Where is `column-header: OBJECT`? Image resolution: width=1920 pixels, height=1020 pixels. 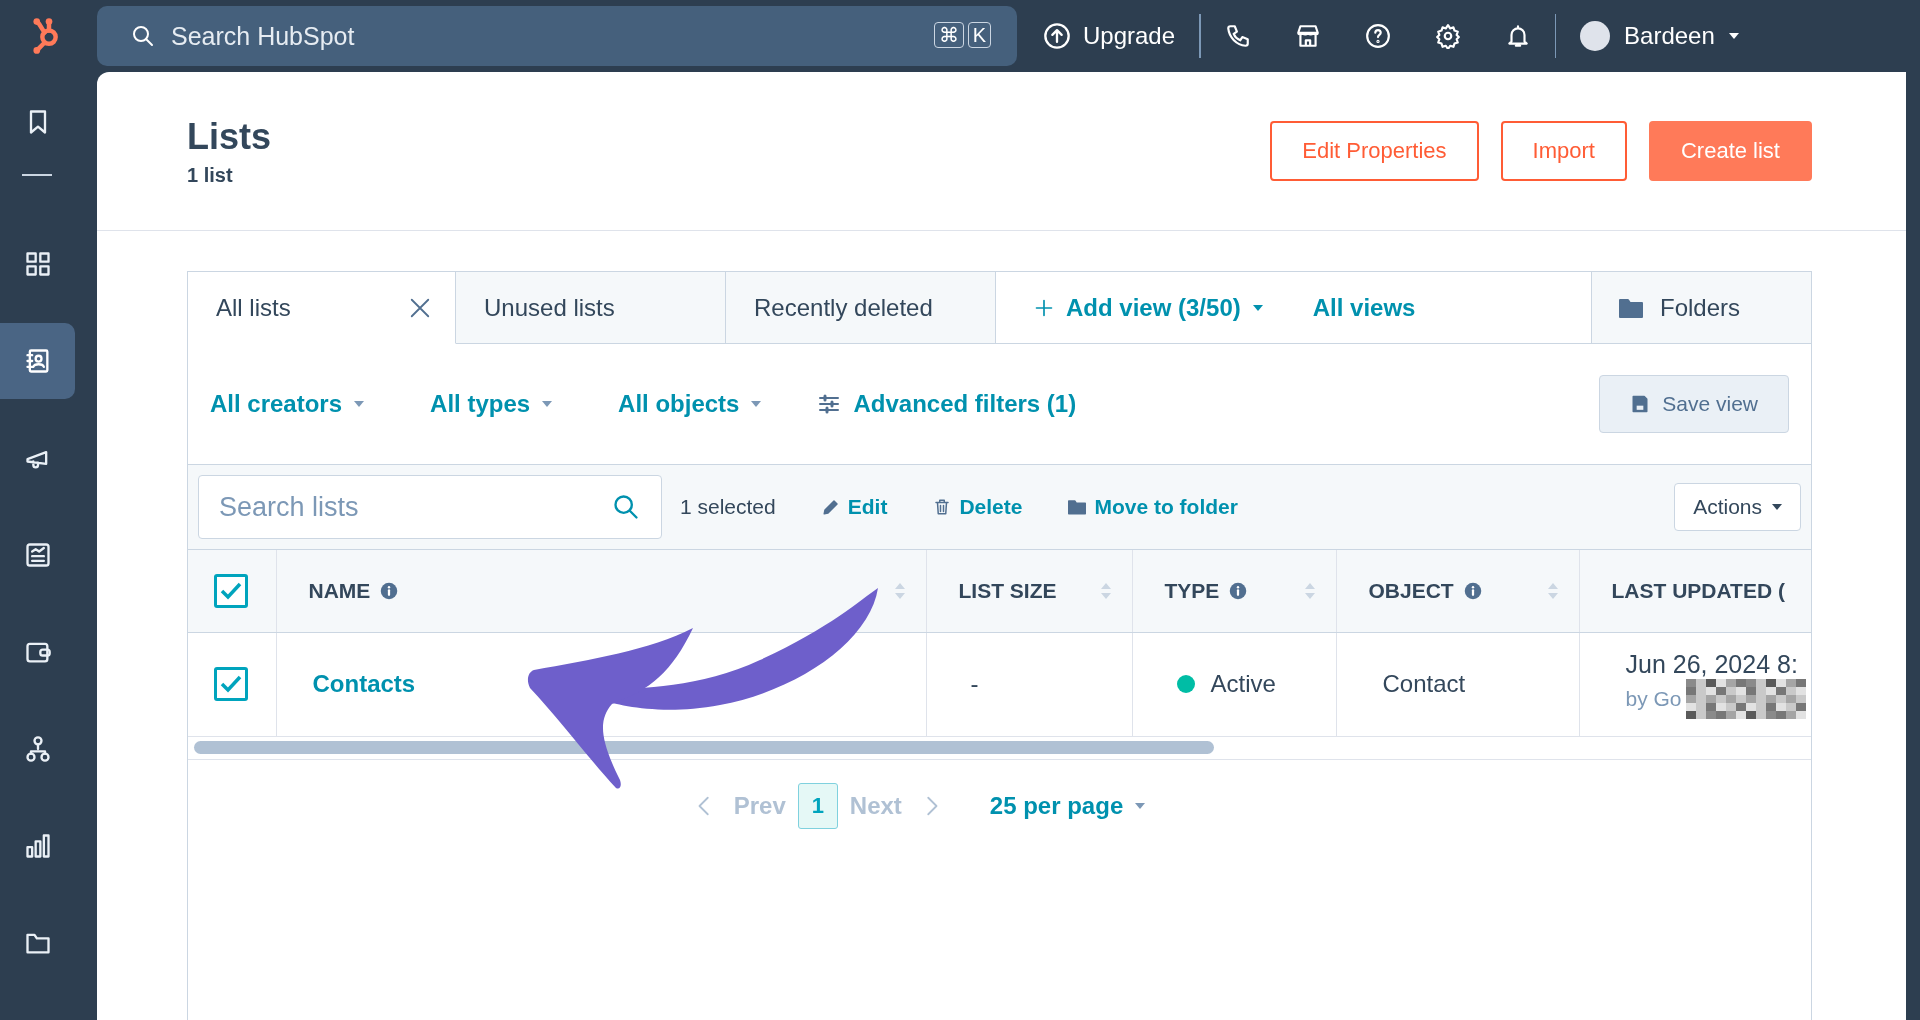 column-header: OBJECT is located at coordinates (1457, 591).